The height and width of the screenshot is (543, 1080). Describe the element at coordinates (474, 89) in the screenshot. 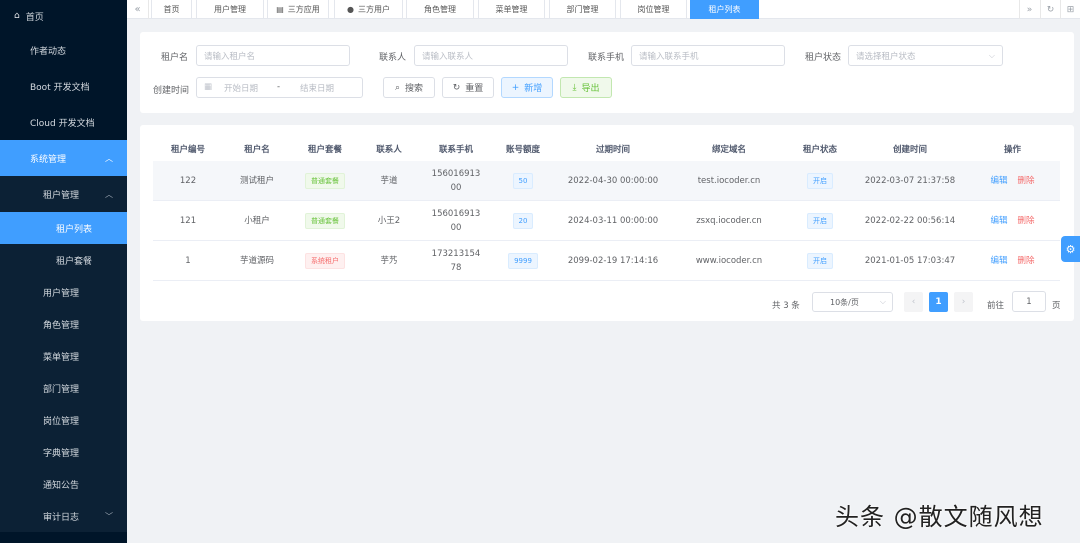

I see `button-label: 重置` at that location.